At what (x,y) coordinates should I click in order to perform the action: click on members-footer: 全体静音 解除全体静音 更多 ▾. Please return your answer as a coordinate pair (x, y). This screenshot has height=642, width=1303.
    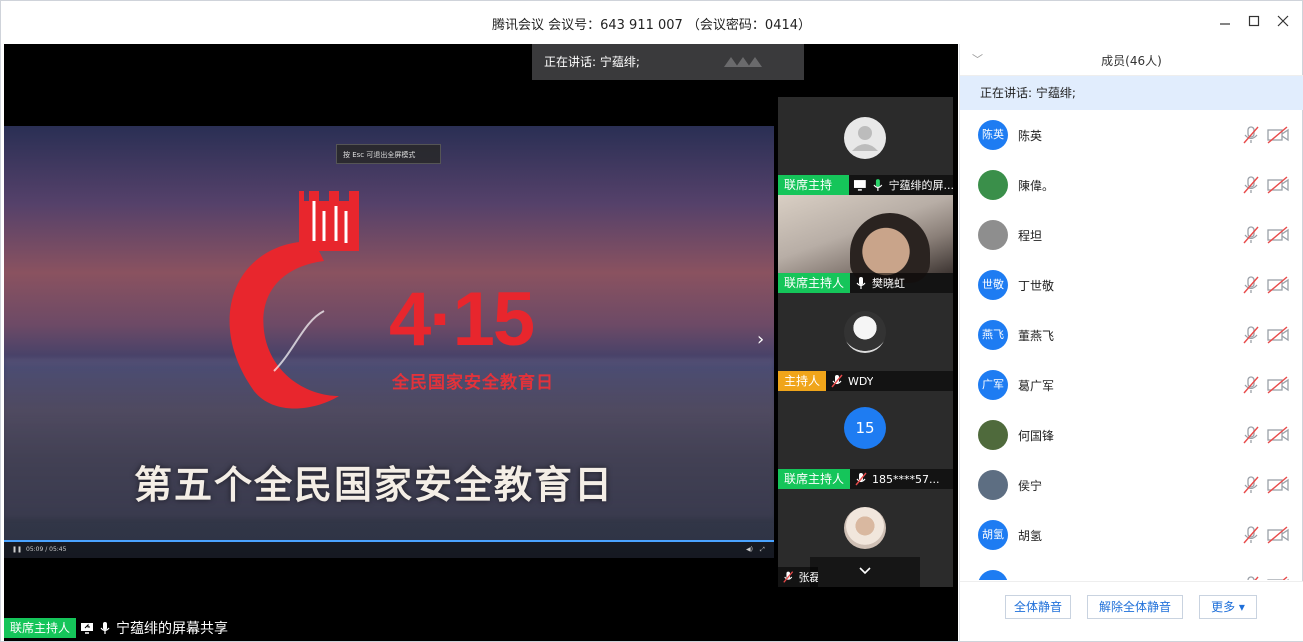
    Looking at the image, I should click on (1131, 611).